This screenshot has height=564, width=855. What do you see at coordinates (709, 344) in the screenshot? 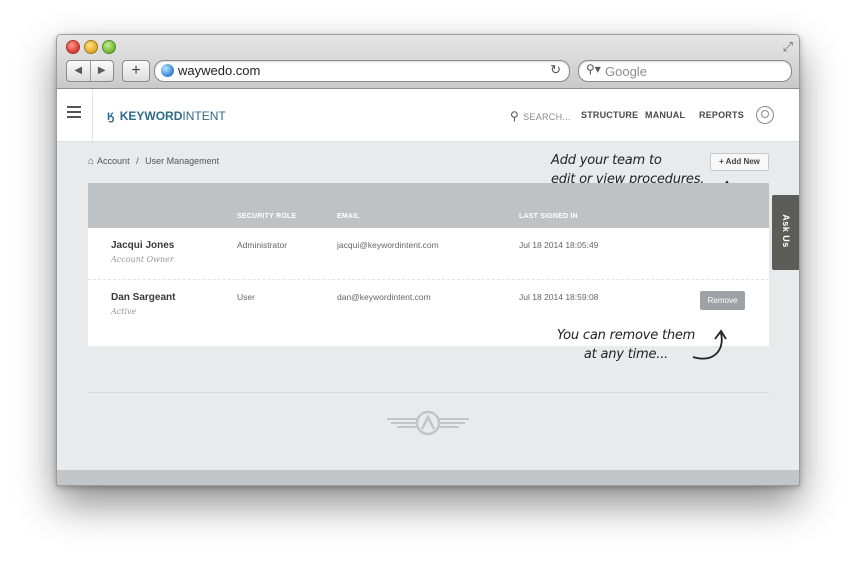
I see `curved-arrow-icon` at bounding box center [709, 344].